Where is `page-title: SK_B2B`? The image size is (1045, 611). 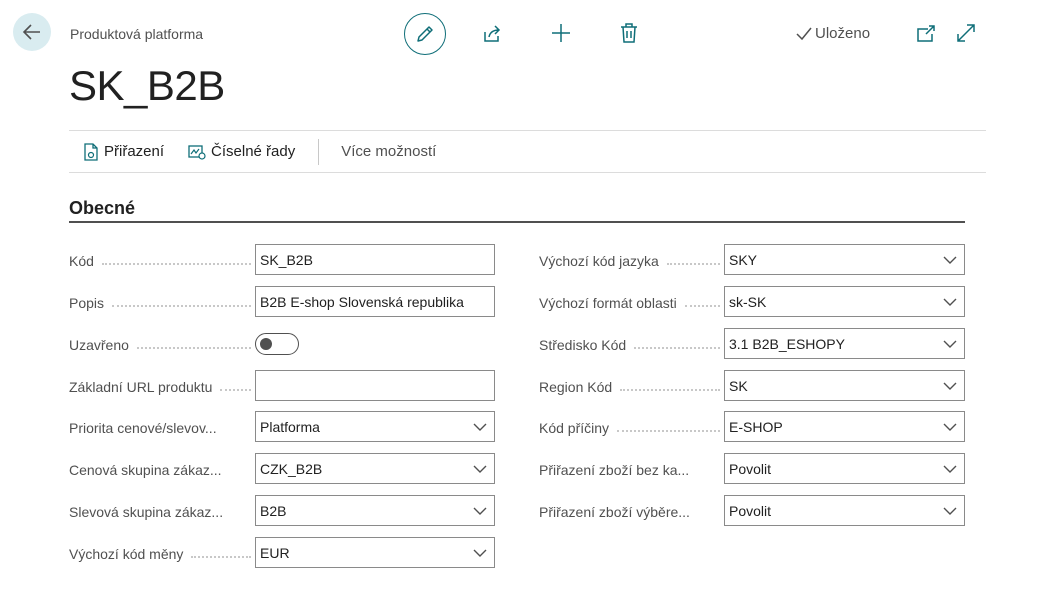 page-title: SK_B2B is located at coordinates (147, 85).